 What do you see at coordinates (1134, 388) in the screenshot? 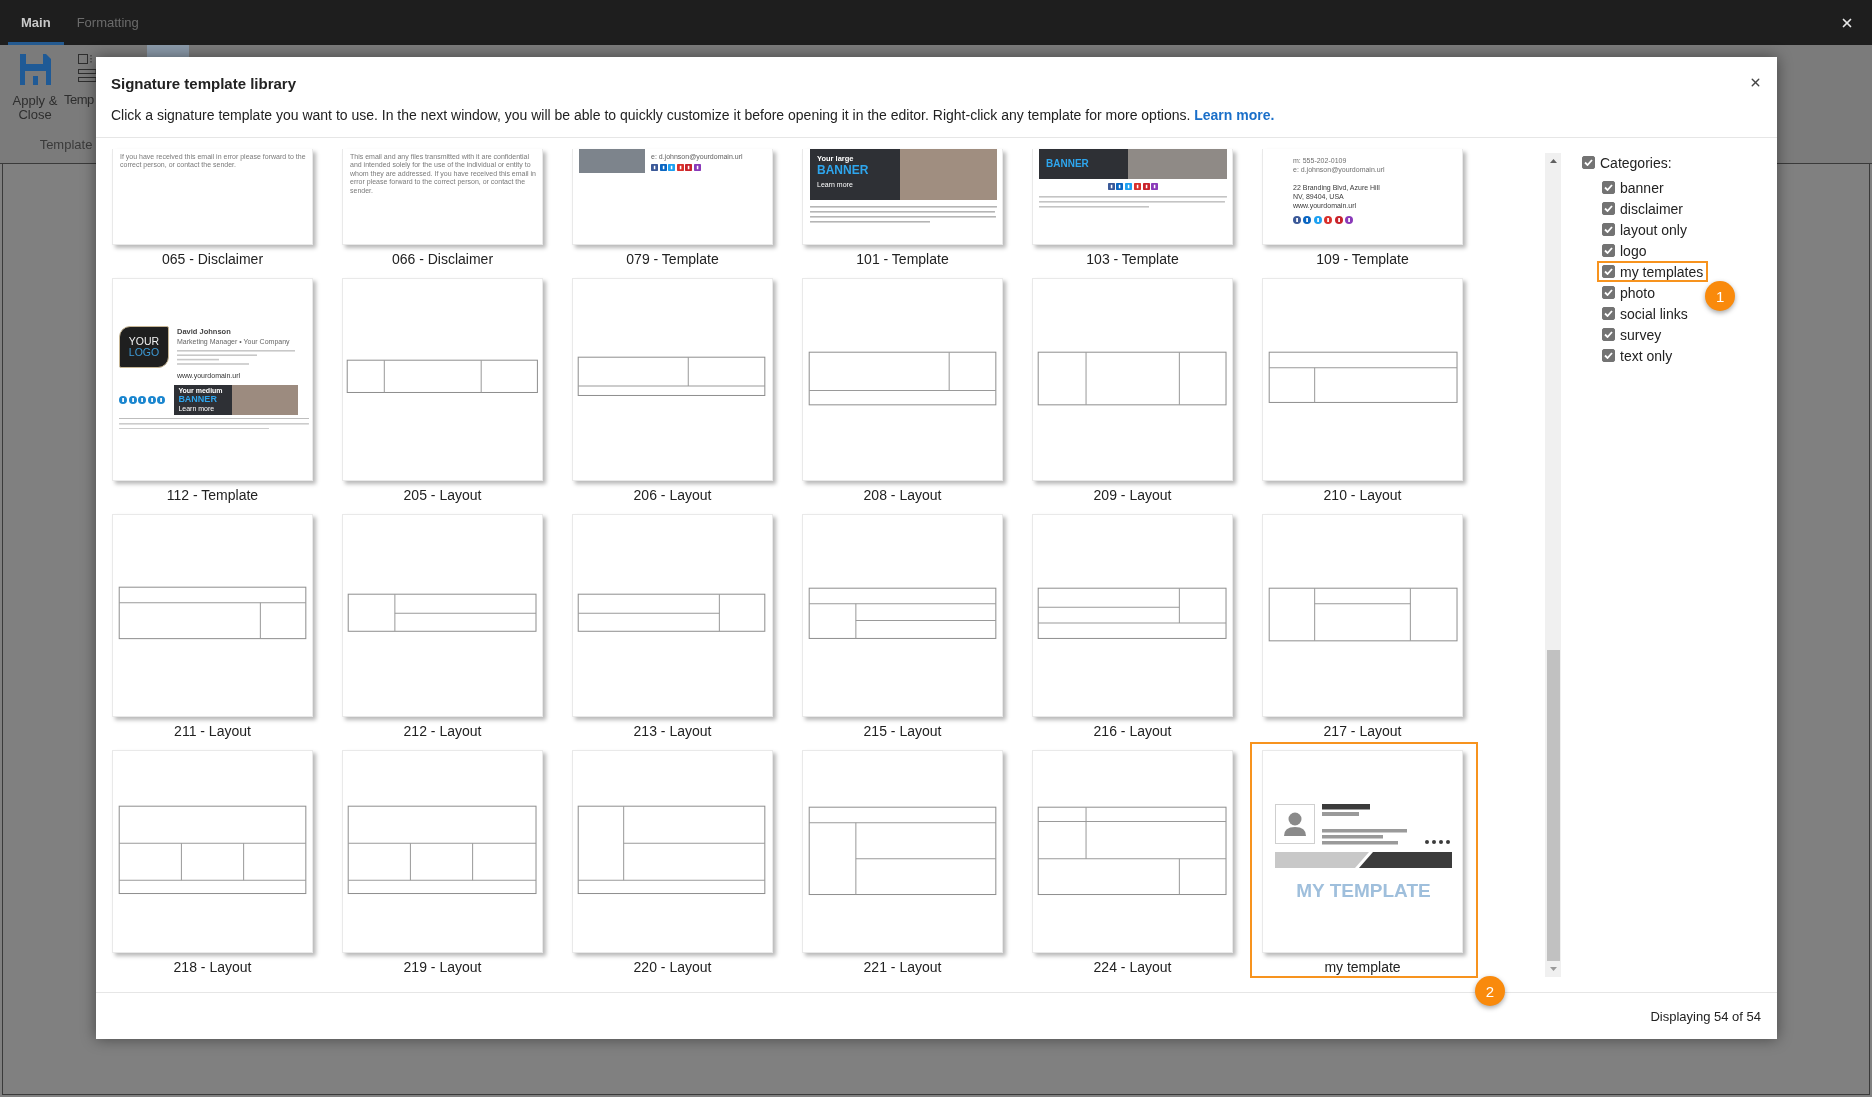
I see `template-tile: 209 - Layout` at bounding box center [1134, 388].